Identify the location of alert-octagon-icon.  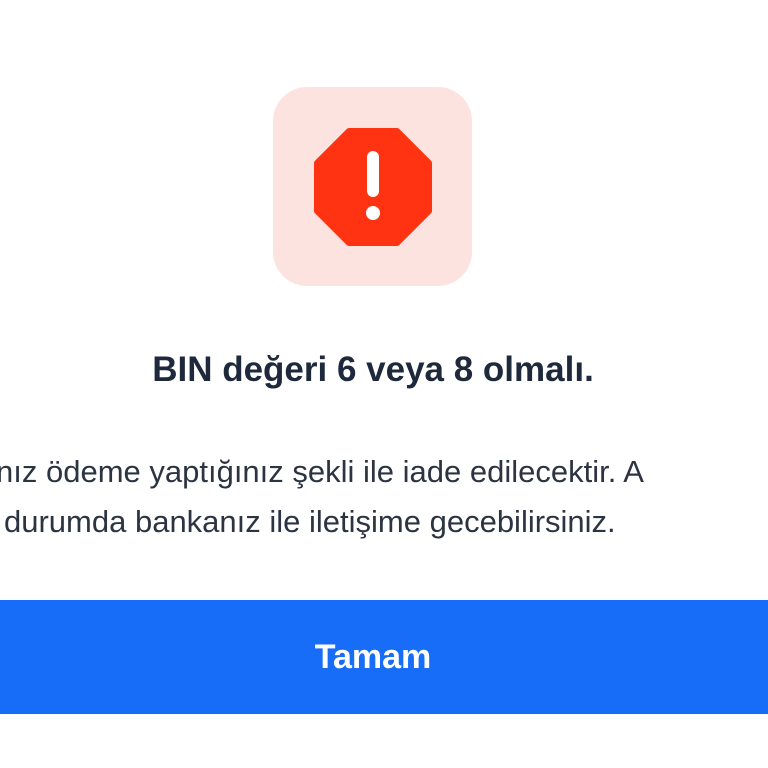
(372, 186).